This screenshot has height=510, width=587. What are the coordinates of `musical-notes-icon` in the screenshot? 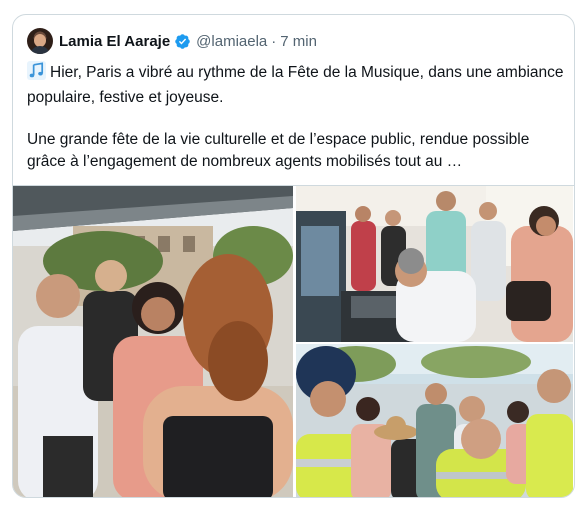 It's located at (36, 74).